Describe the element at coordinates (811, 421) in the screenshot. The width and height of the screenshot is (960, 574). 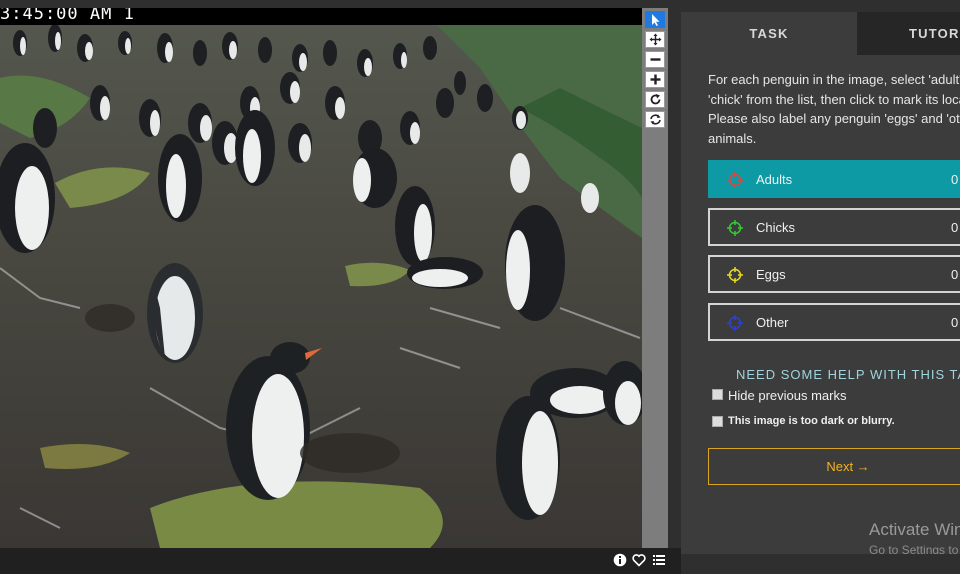
I see `checkbox-label: This image is too dark or blurry.` at that location.